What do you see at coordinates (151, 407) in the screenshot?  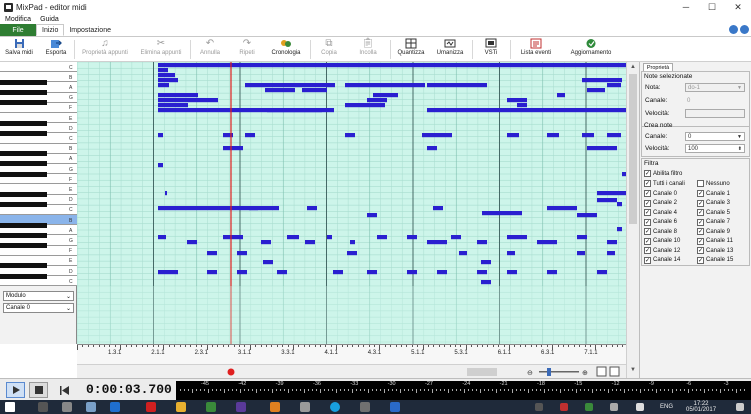 I see `pdf-icon` at bounding box center [151, 407].